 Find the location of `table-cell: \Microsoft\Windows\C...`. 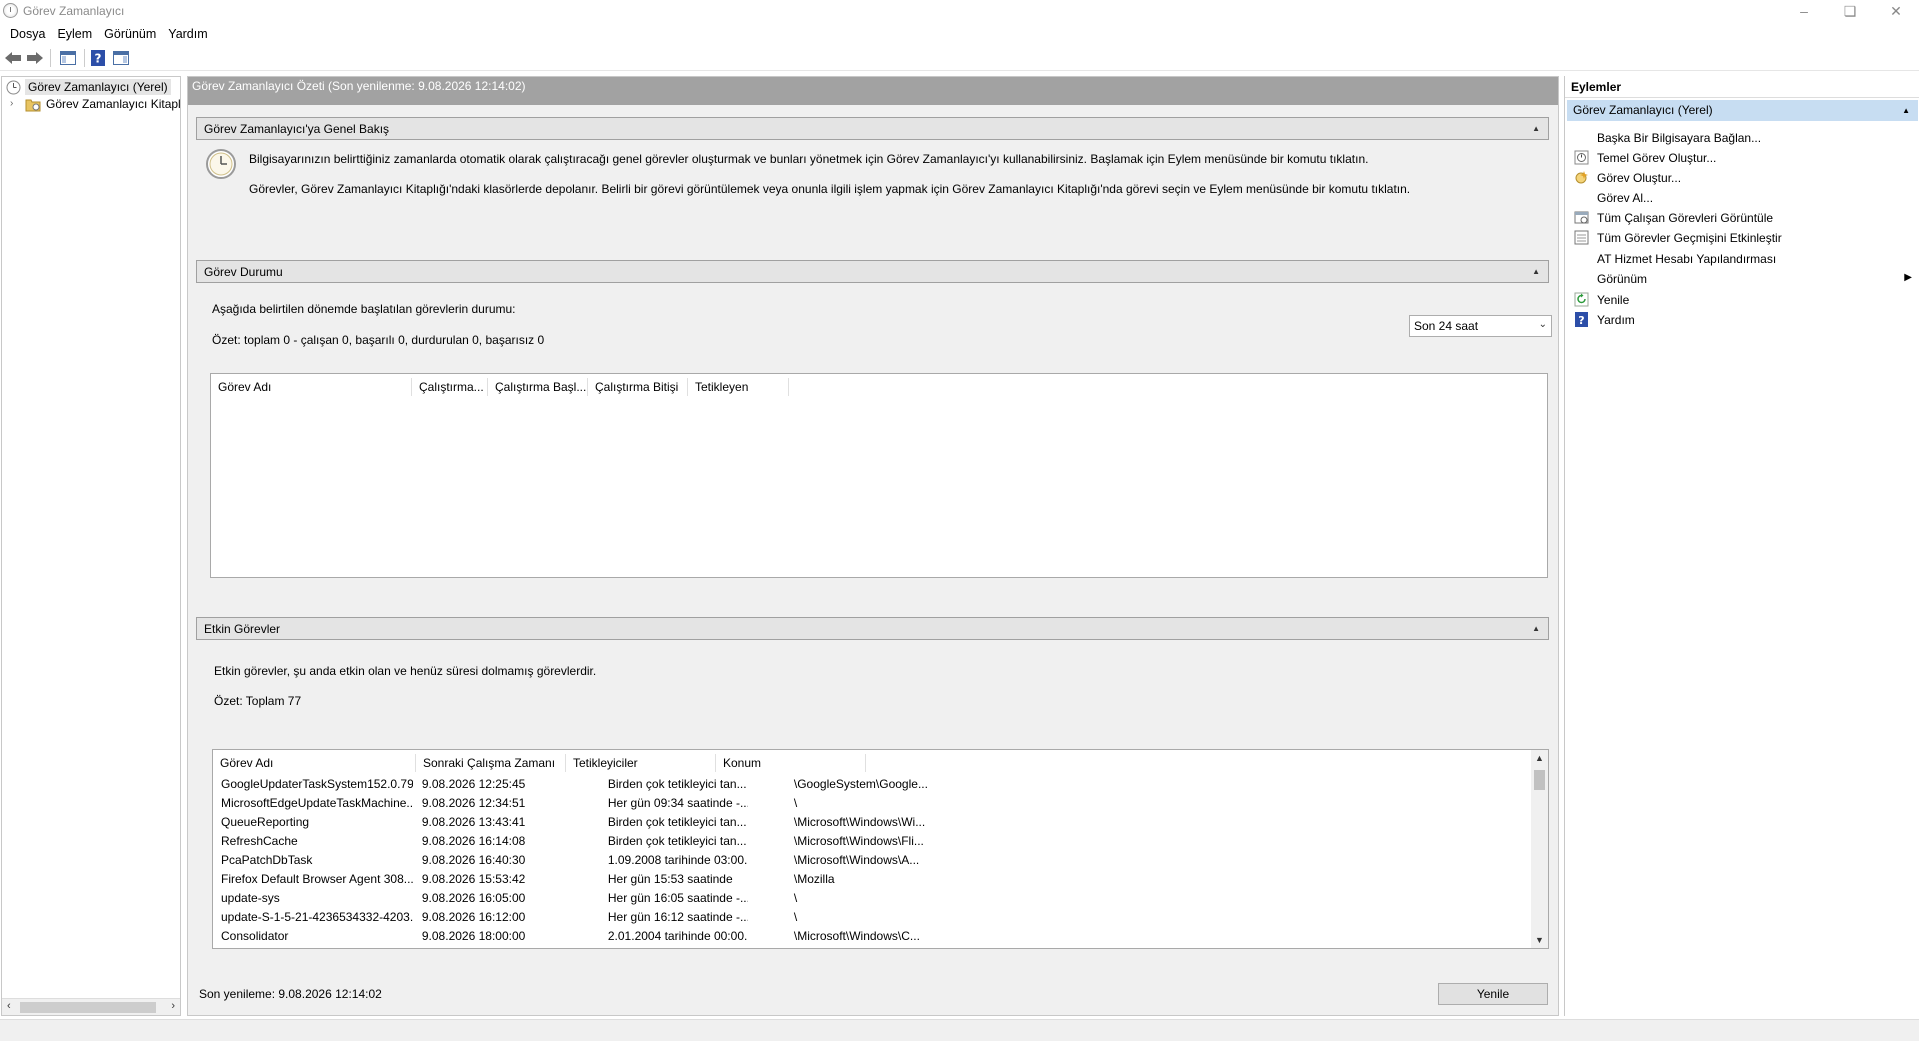

table-cell: \Microsoft\Windows\C... is located at coordinates (856, 936).